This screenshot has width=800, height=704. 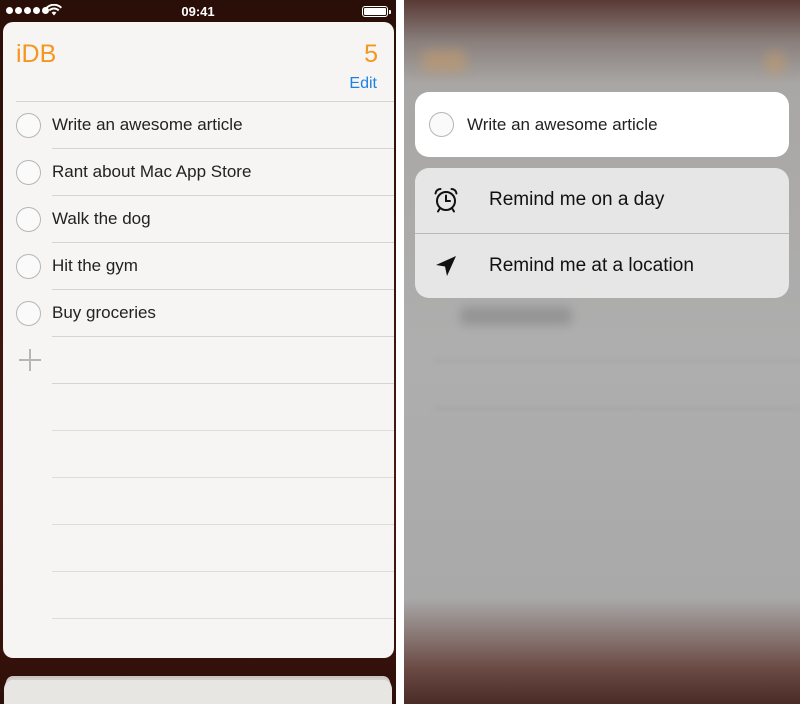 What do you see at coordinates (446, 200) in the screenshot?
I see `alarm-clock-icon` at bounding box center [446, 200].